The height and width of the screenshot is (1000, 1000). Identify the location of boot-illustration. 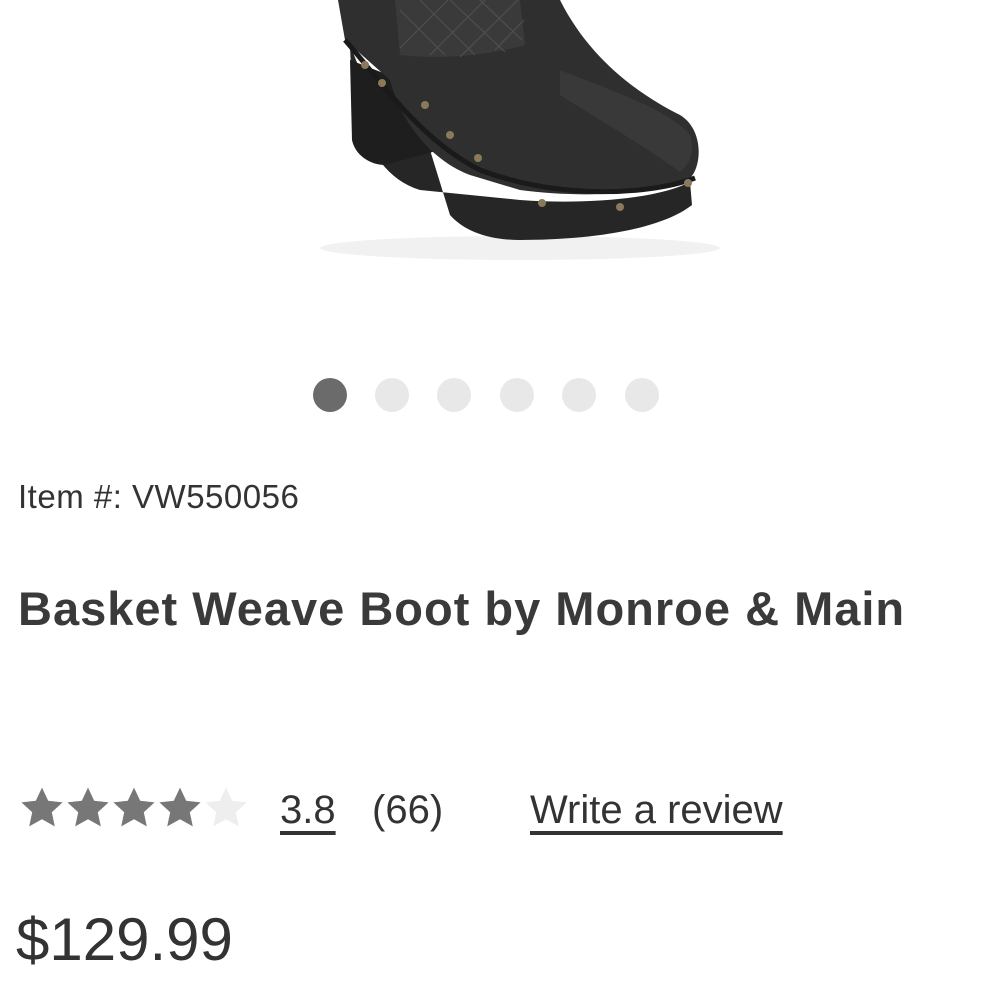
(520, 130).